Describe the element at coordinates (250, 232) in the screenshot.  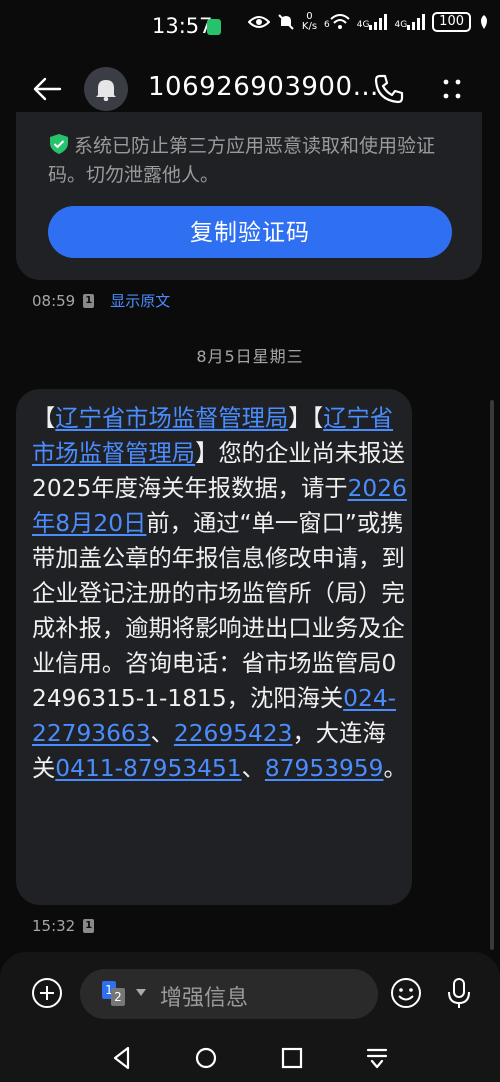
I see `copy-code-button: 复制验证码` at that location.